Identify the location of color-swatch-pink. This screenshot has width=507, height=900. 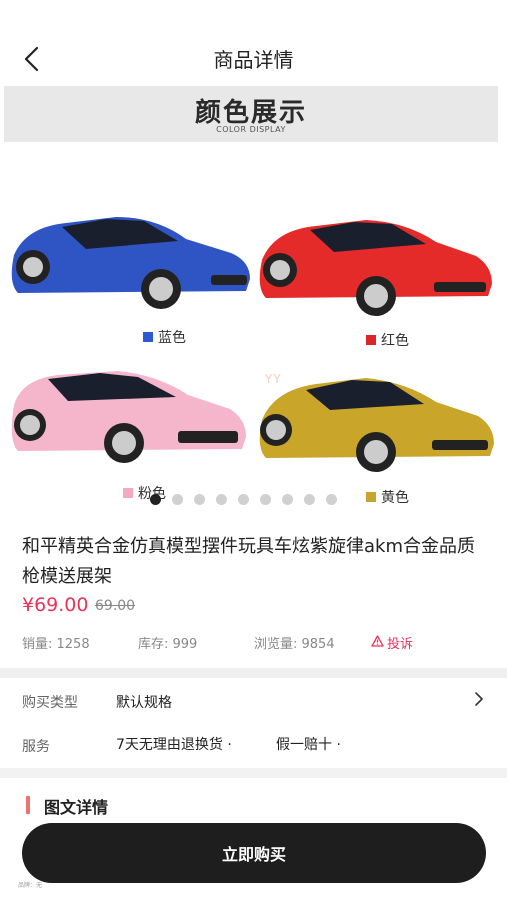
(128, 493).